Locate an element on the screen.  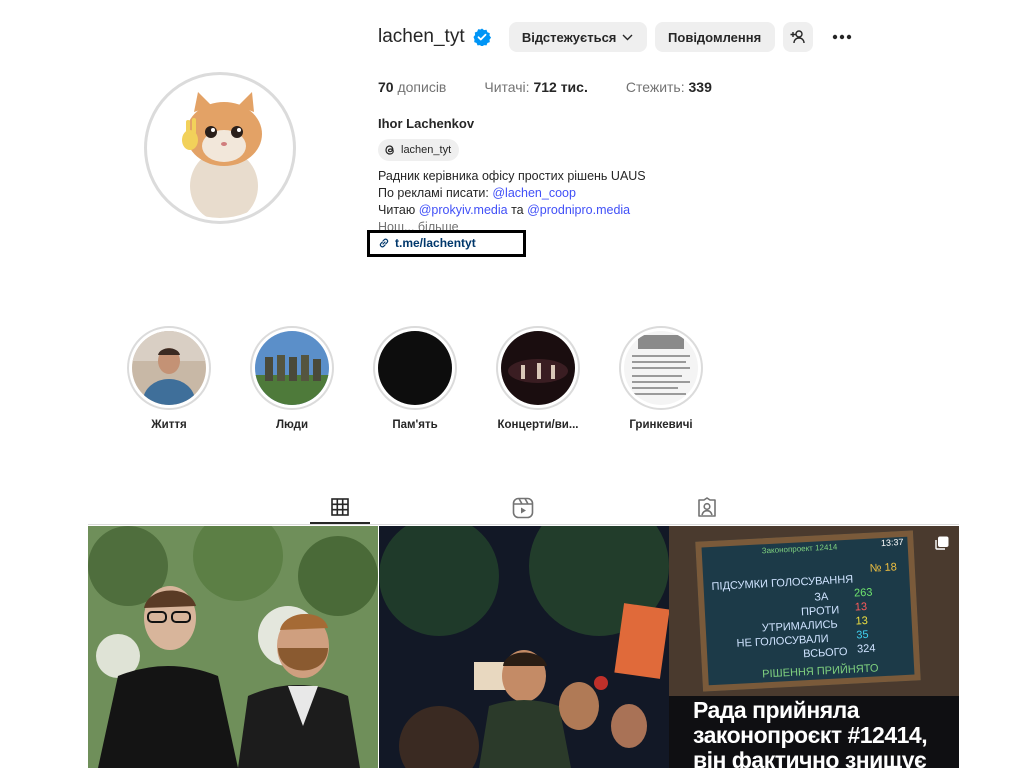
avatar-image is located at coordinates (220, 148).